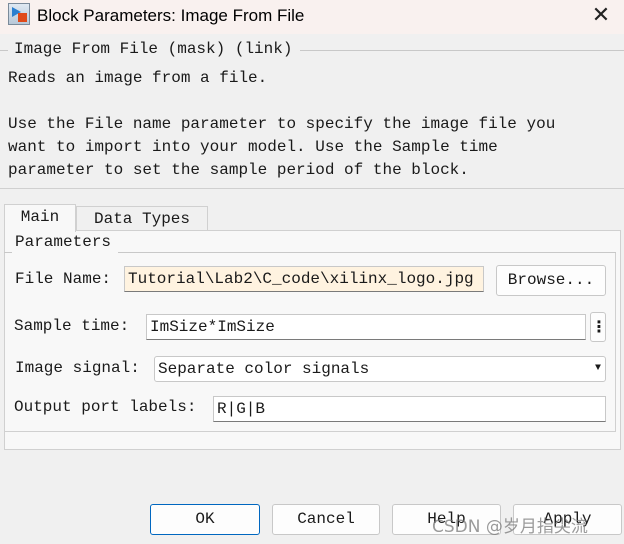  I want to click on parameters-title: Parameters, so click(63, 242).